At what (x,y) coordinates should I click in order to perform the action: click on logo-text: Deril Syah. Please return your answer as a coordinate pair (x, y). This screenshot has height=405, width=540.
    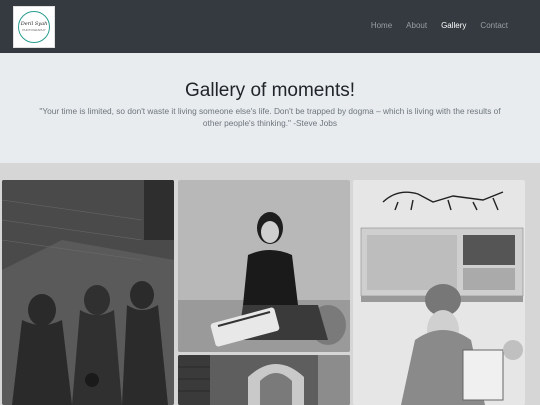
    Looking at the image, I should click on (34, 24).